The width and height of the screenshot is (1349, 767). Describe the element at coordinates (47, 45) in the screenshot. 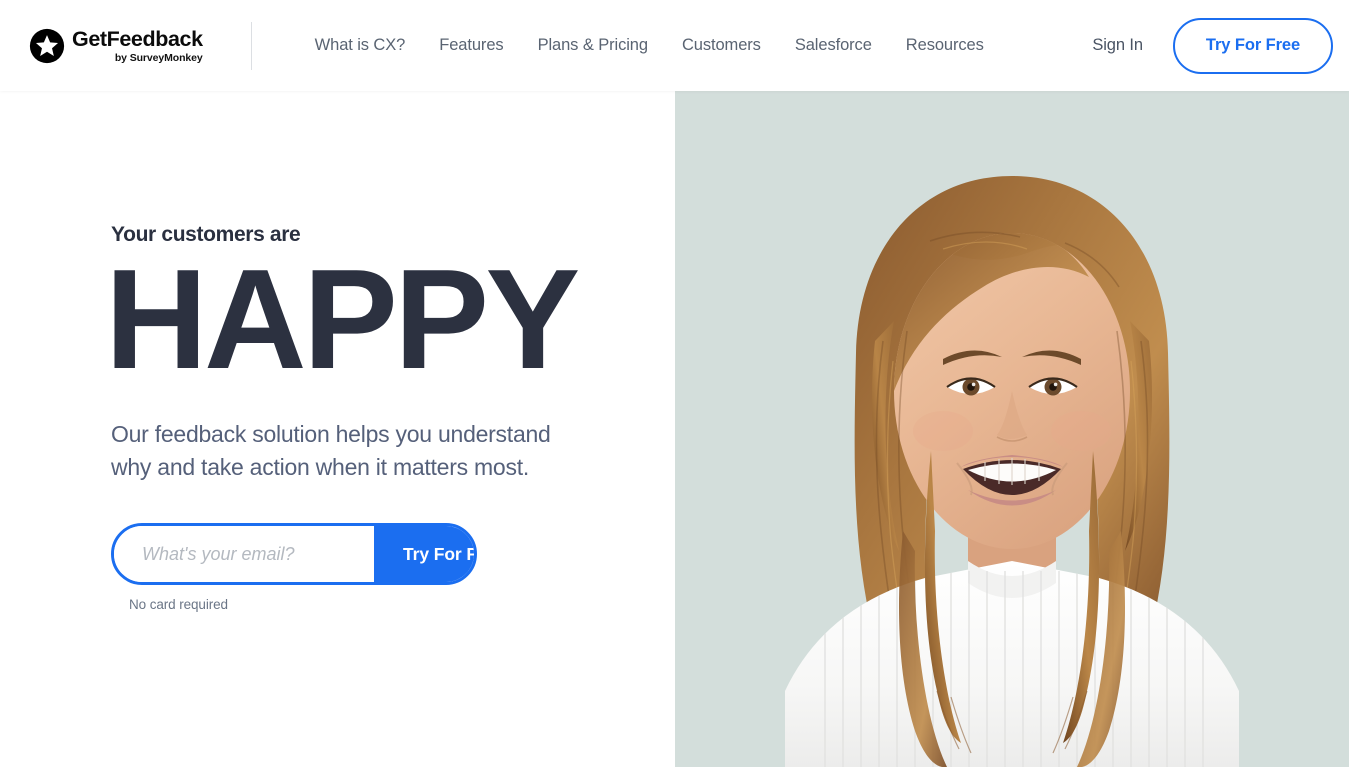

I see `star-in-circle-icon` at that location.